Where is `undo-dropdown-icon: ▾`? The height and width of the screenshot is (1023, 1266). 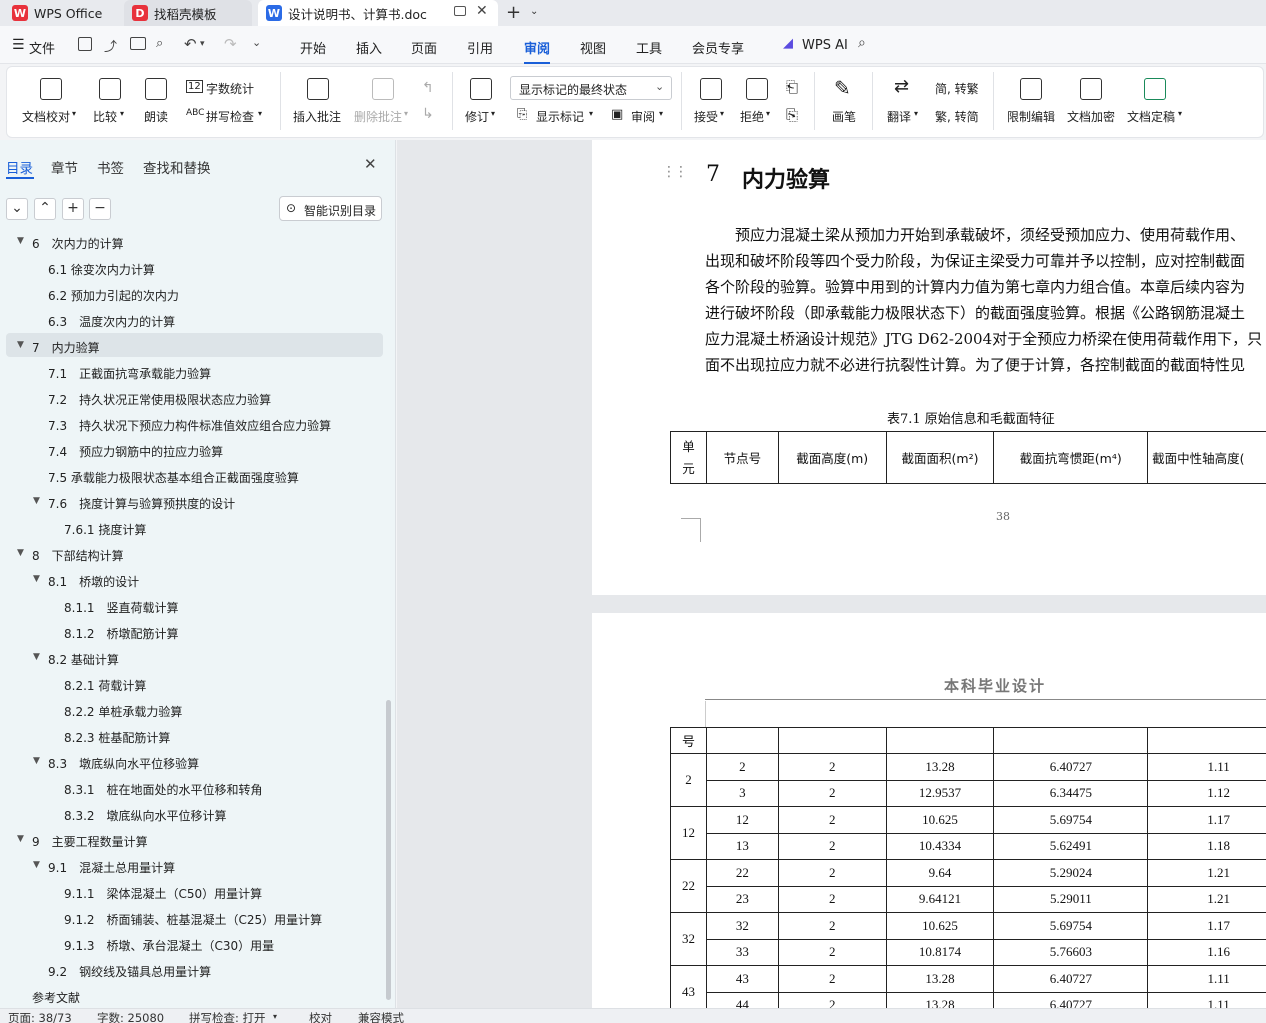
undo-dropdown-icon: ▾ is located at coordinates (202, 44).